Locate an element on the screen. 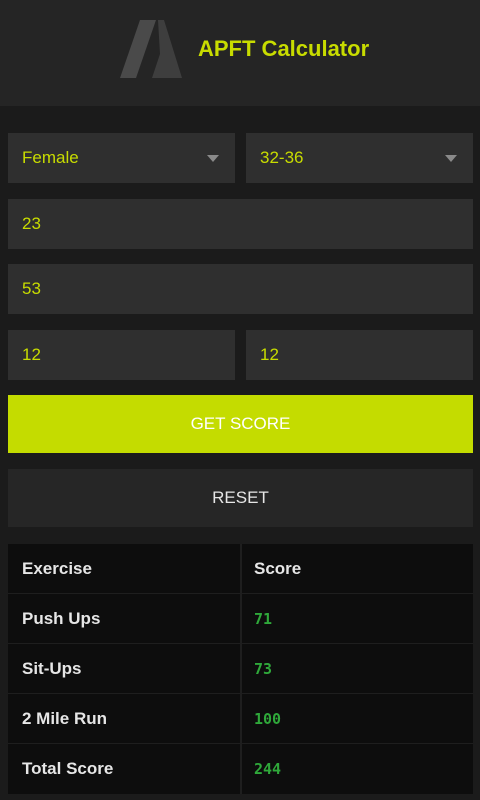  age-group-value: 32-36 is located at coordinates (282, 157).